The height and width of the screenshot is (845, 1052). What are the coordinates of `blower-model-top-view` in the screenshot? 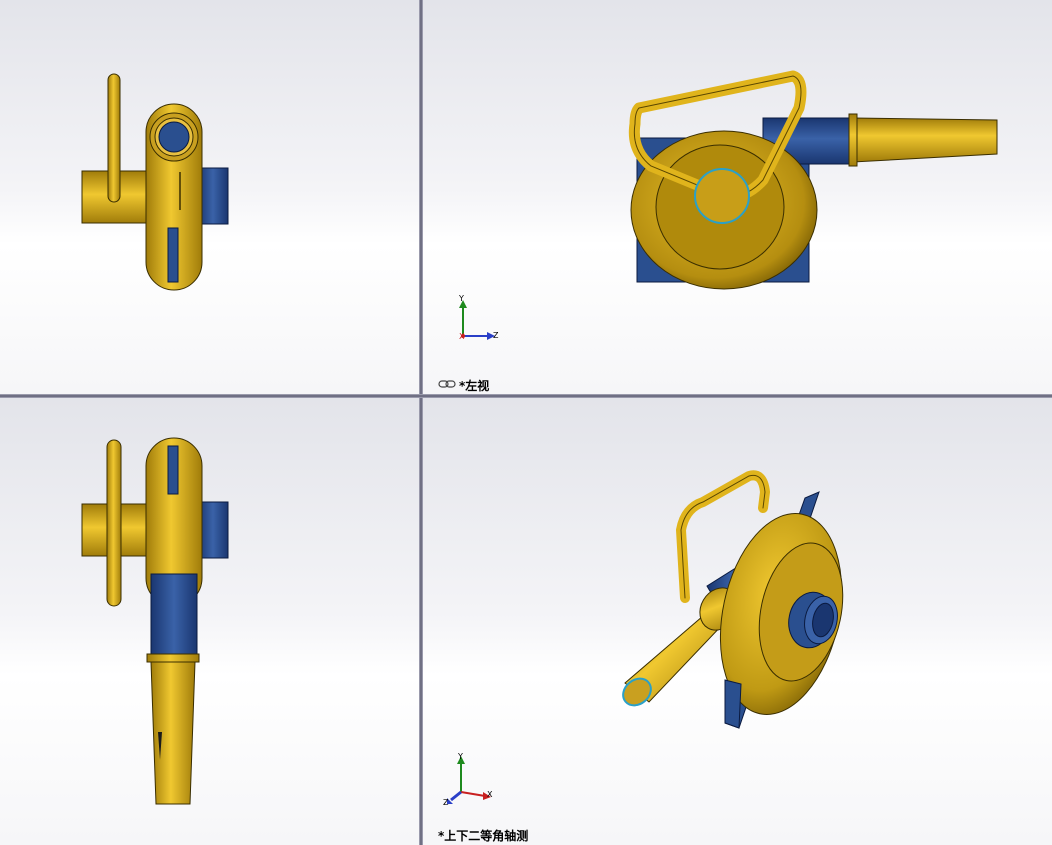 It's located at (155, 621).